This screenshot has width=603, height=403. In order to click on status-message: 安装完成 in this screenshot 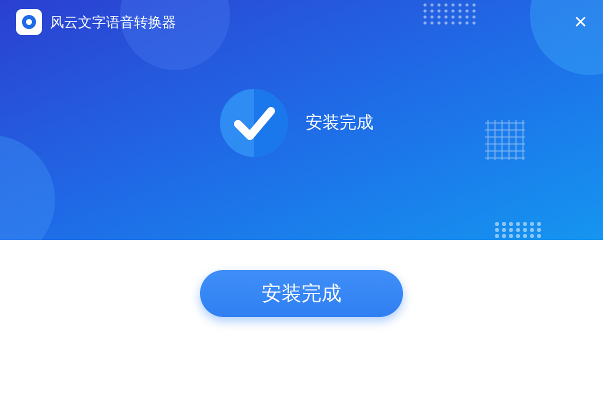, I will do `click(340, 123)`.